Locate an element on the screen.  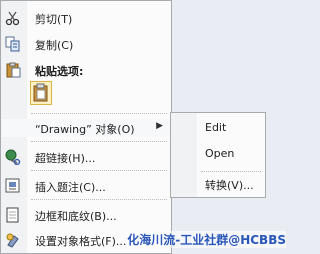
format-object-icon is located at coordinates (13, 240).